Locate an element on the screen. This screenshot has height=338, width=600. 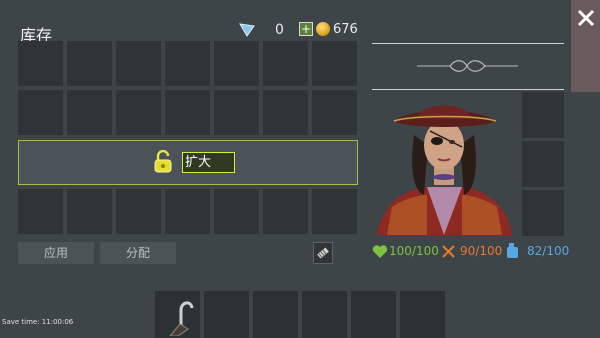
food-value: 90/100 is located at coordinates (481, 251).